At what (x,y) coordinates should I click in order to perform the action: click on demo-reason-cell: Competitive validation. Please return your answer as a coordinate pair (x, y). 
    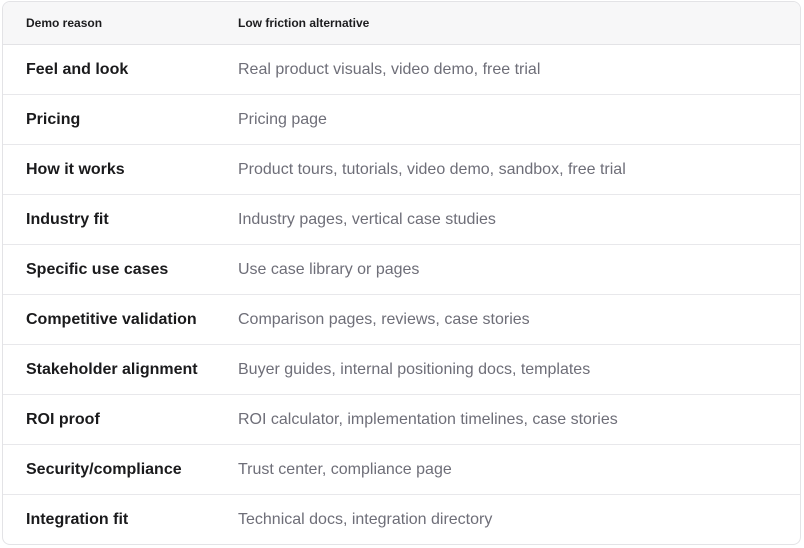
    Looking at the image, I should click on (111, 319).